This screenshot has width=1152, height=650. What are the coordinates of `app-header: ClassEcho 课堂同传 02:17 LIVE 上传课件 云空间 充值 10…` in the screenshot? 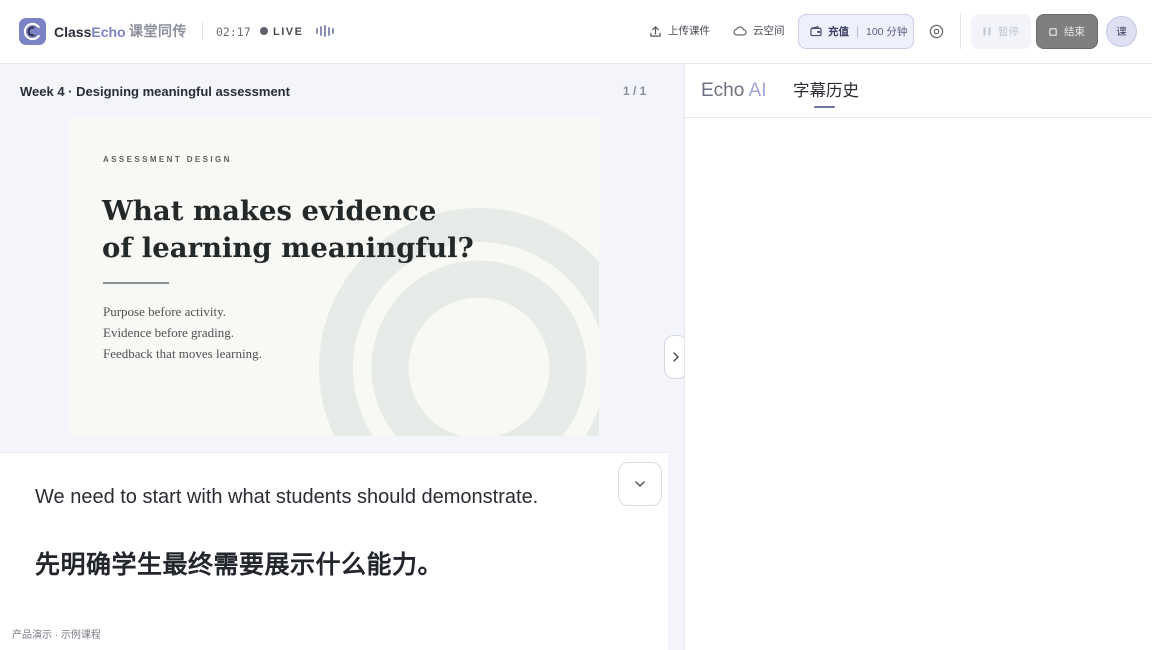 It's located at (576, 32).